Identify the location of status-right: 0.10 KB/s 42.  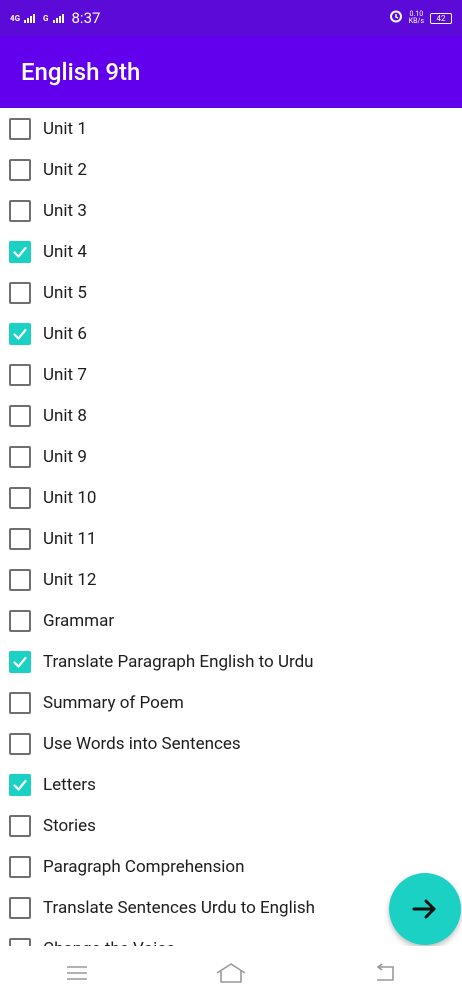
(420, 18).